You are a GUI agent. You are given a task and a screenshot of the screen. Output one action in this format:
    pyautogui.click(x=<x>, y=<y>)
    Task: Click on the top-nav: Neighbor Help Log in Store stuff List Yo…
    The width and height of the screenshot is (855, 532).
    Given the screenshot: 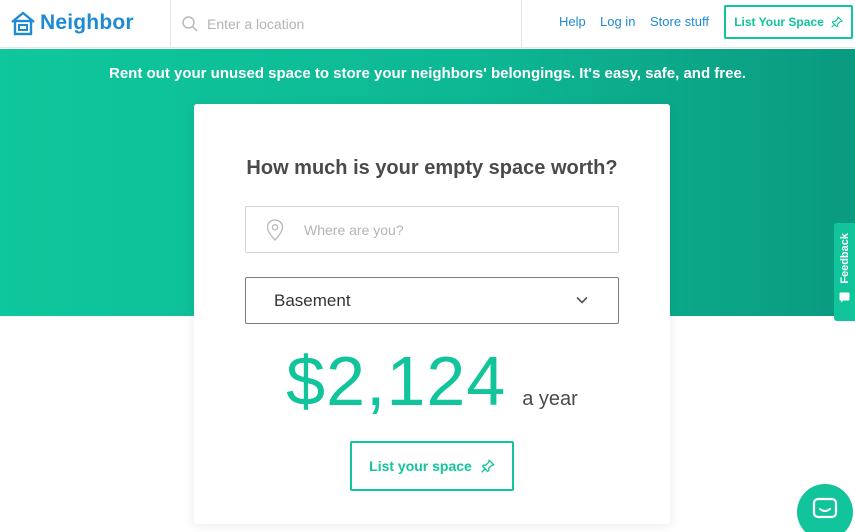 What is the action you would take?
    pyautogui.click(x=427, y=24)
    